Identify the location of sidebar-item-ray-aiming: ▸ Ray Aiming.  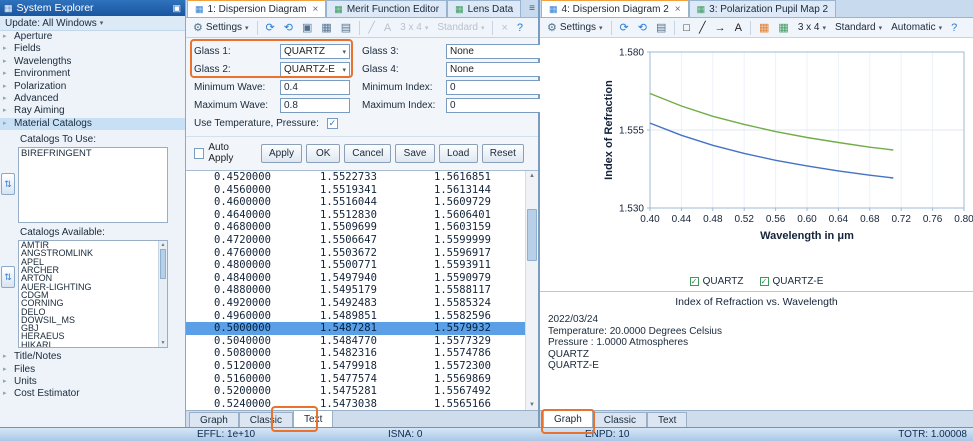
(92, 111).